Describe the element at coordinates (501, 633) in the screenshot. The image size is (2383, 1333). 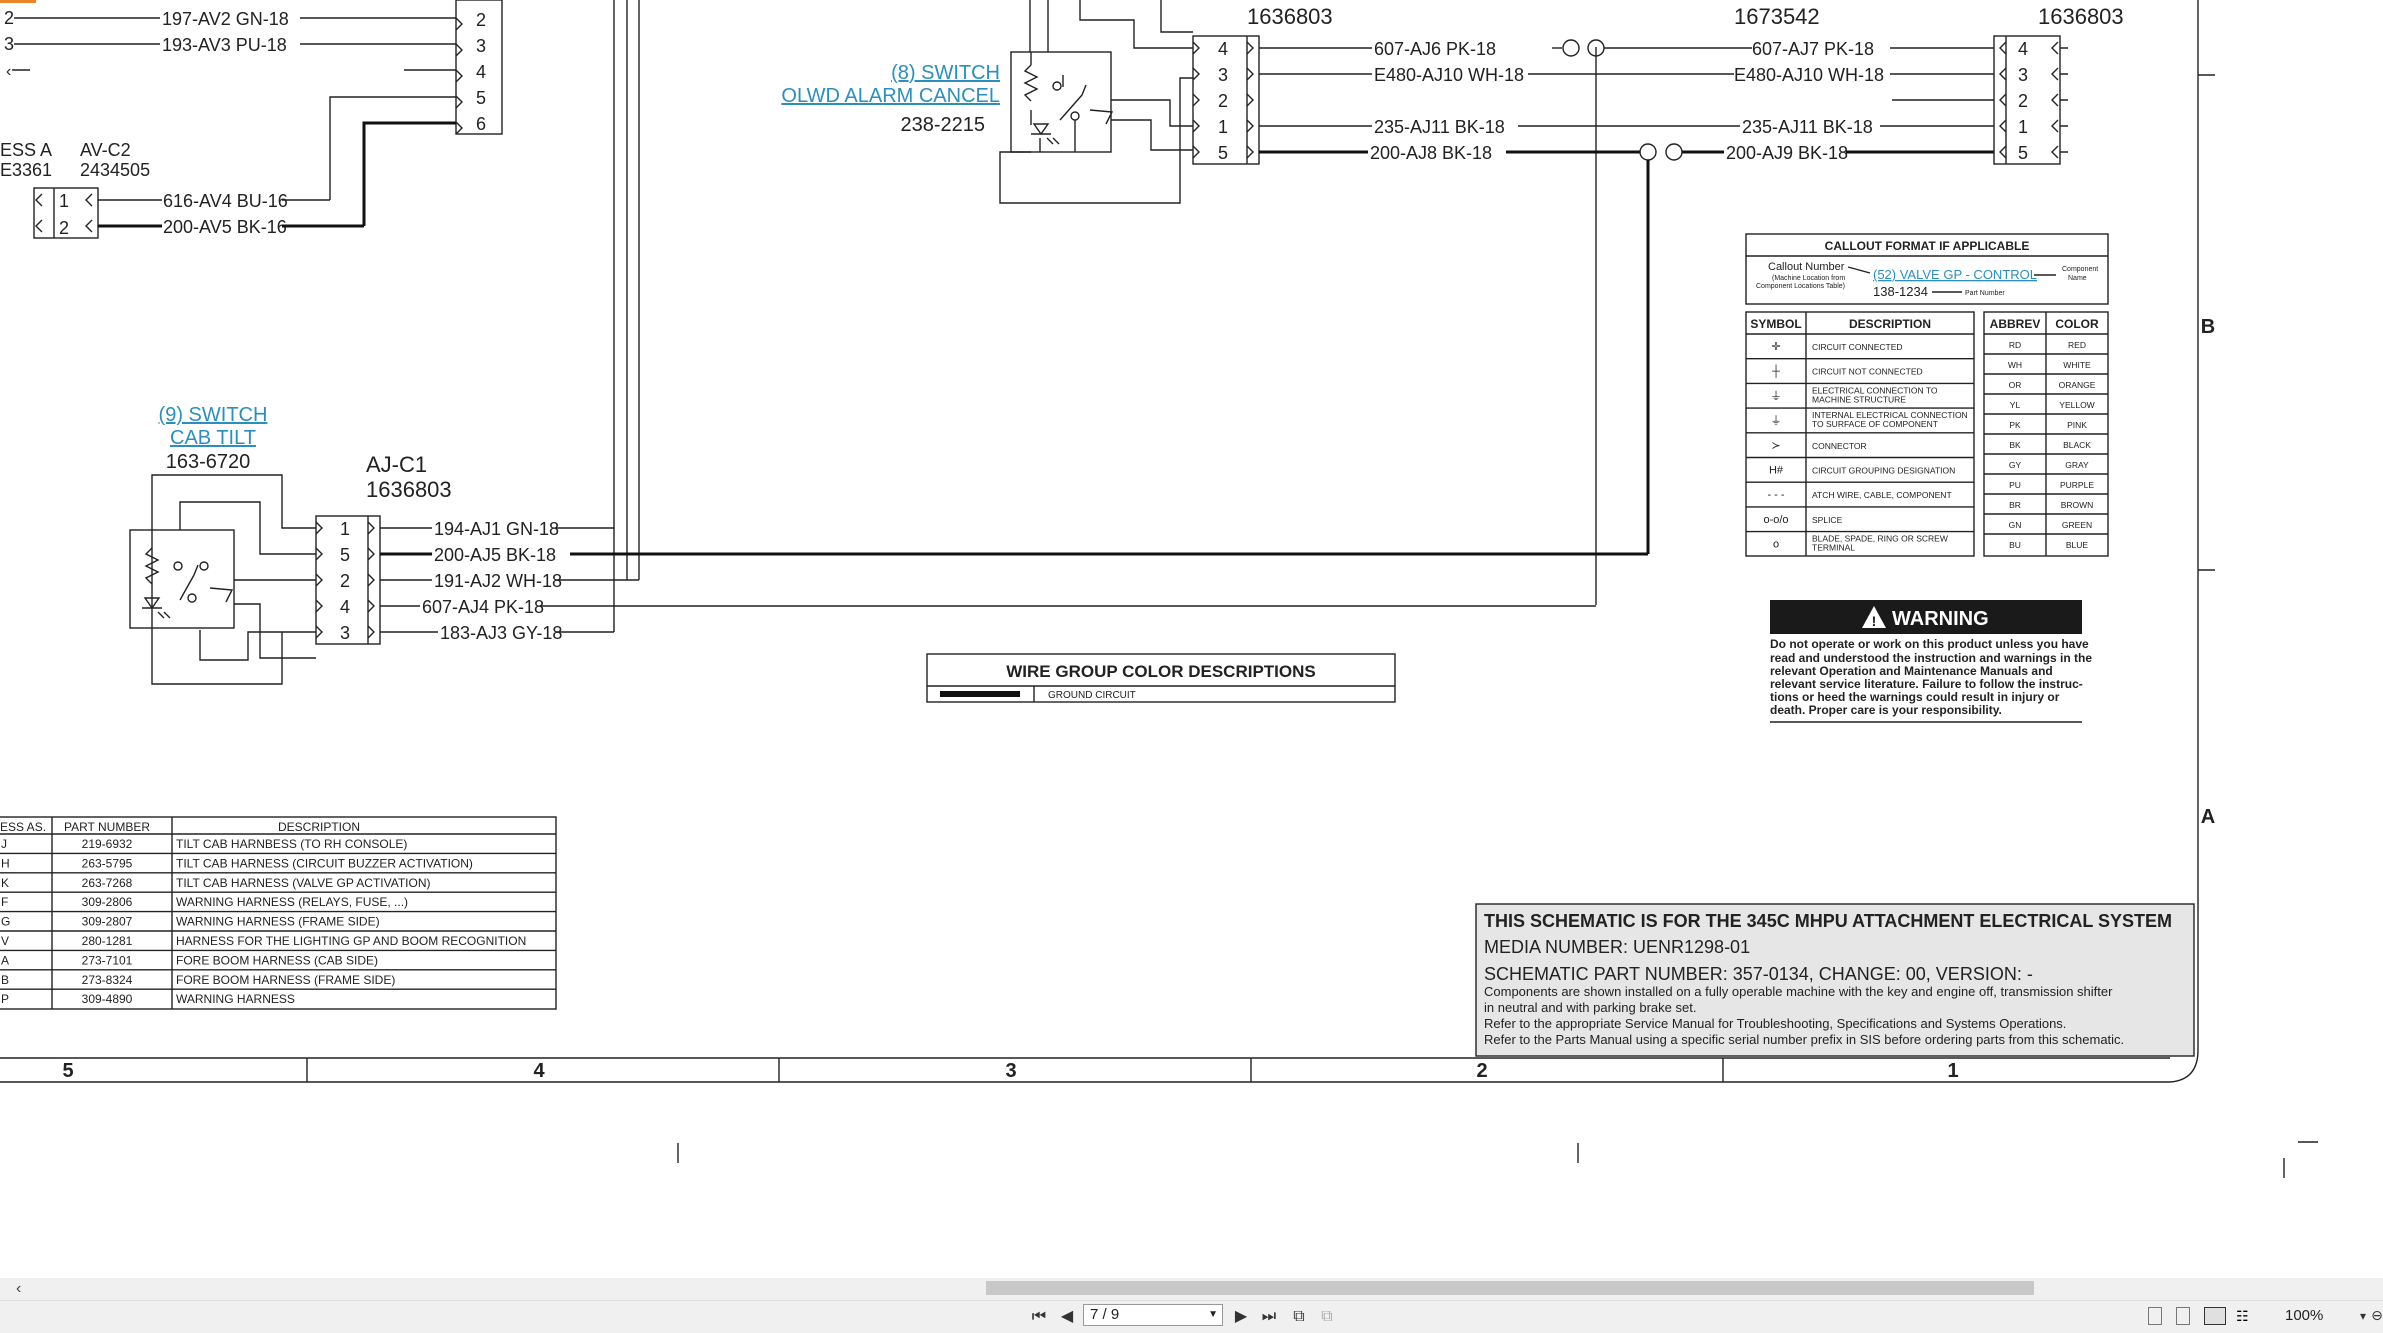
I see `wire-label-aj3: 183-AJ3 GY-18` at that location.